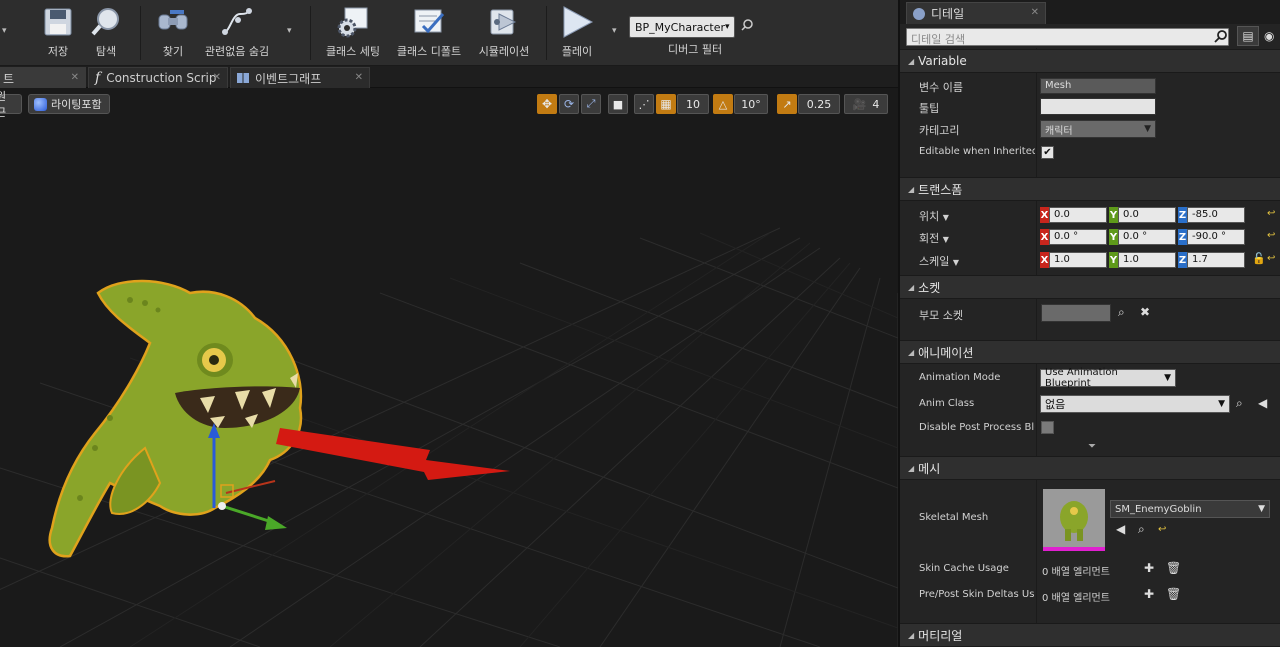  Describe the element at coordinates (569, 104) in the screenshot. I see `rotate-mode-button: ⟳` at that location.